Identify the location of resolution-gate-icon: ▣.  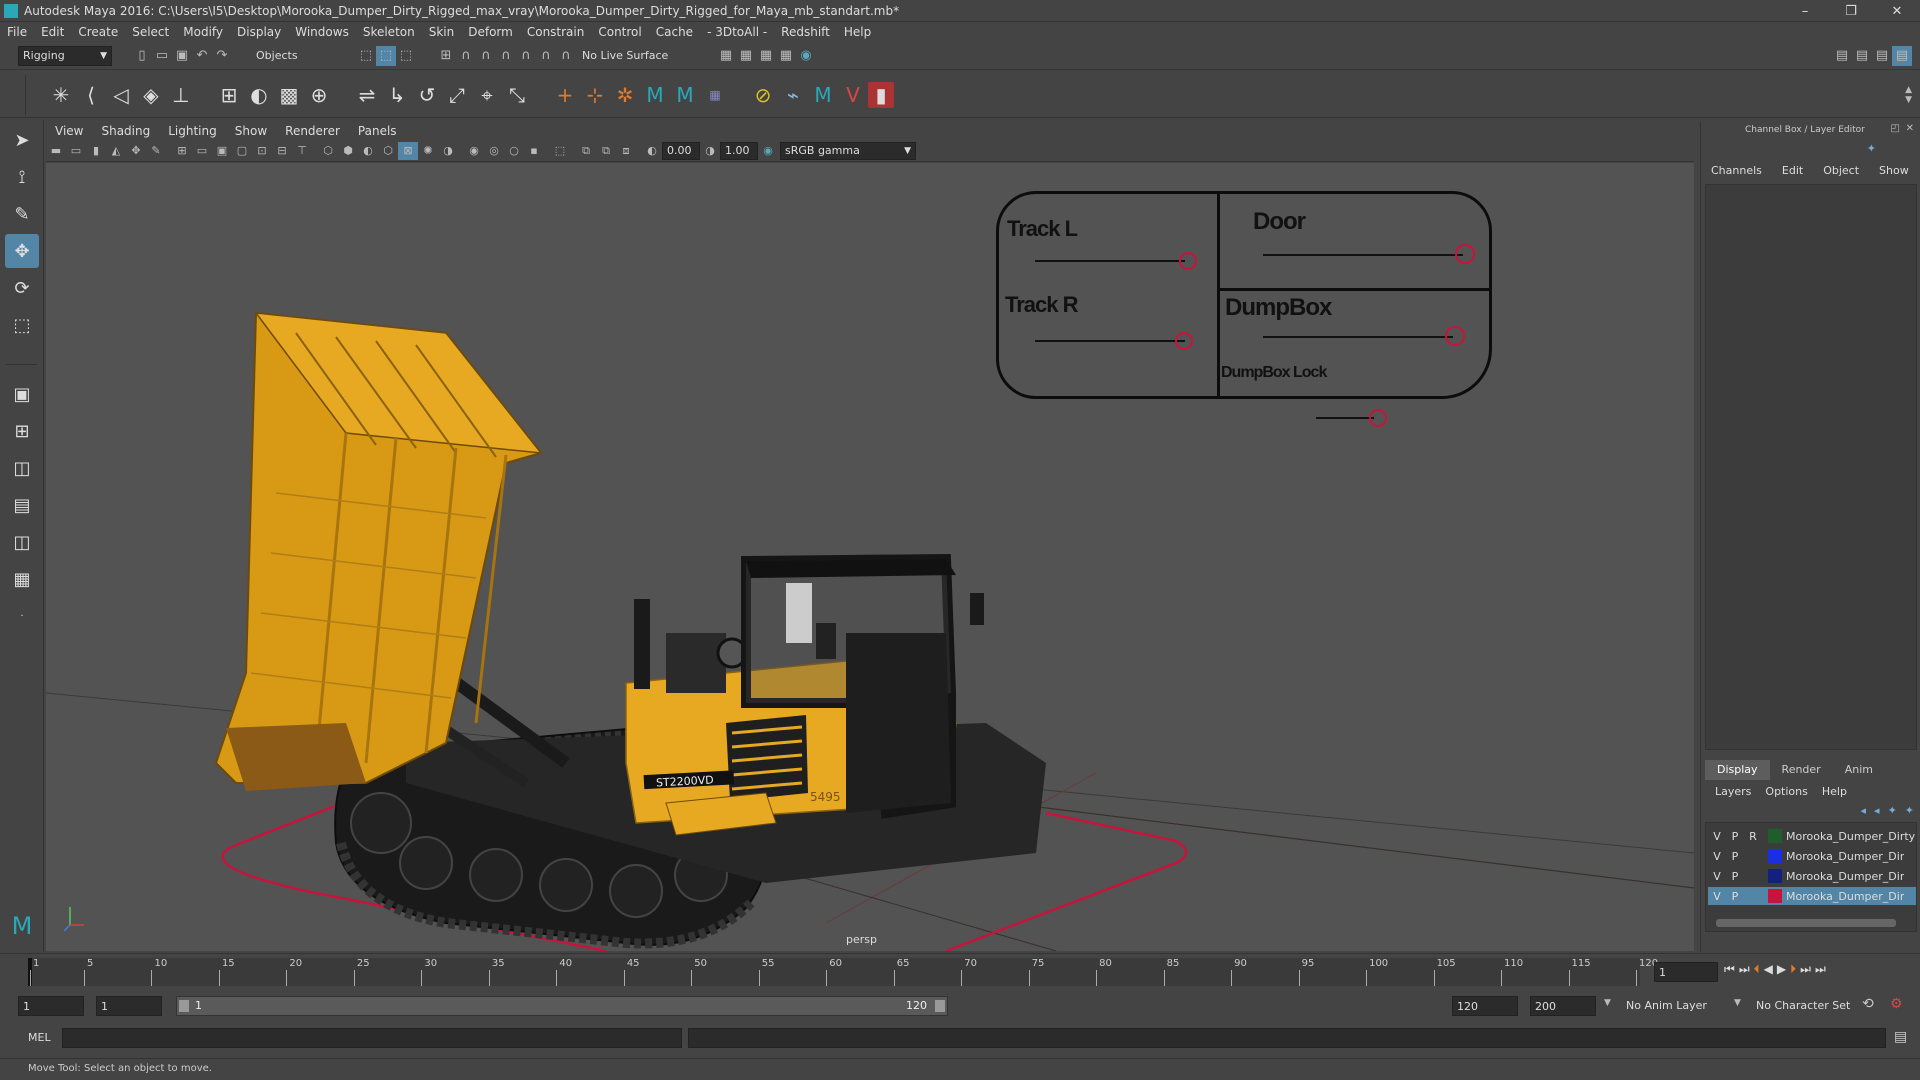
(222, 151).